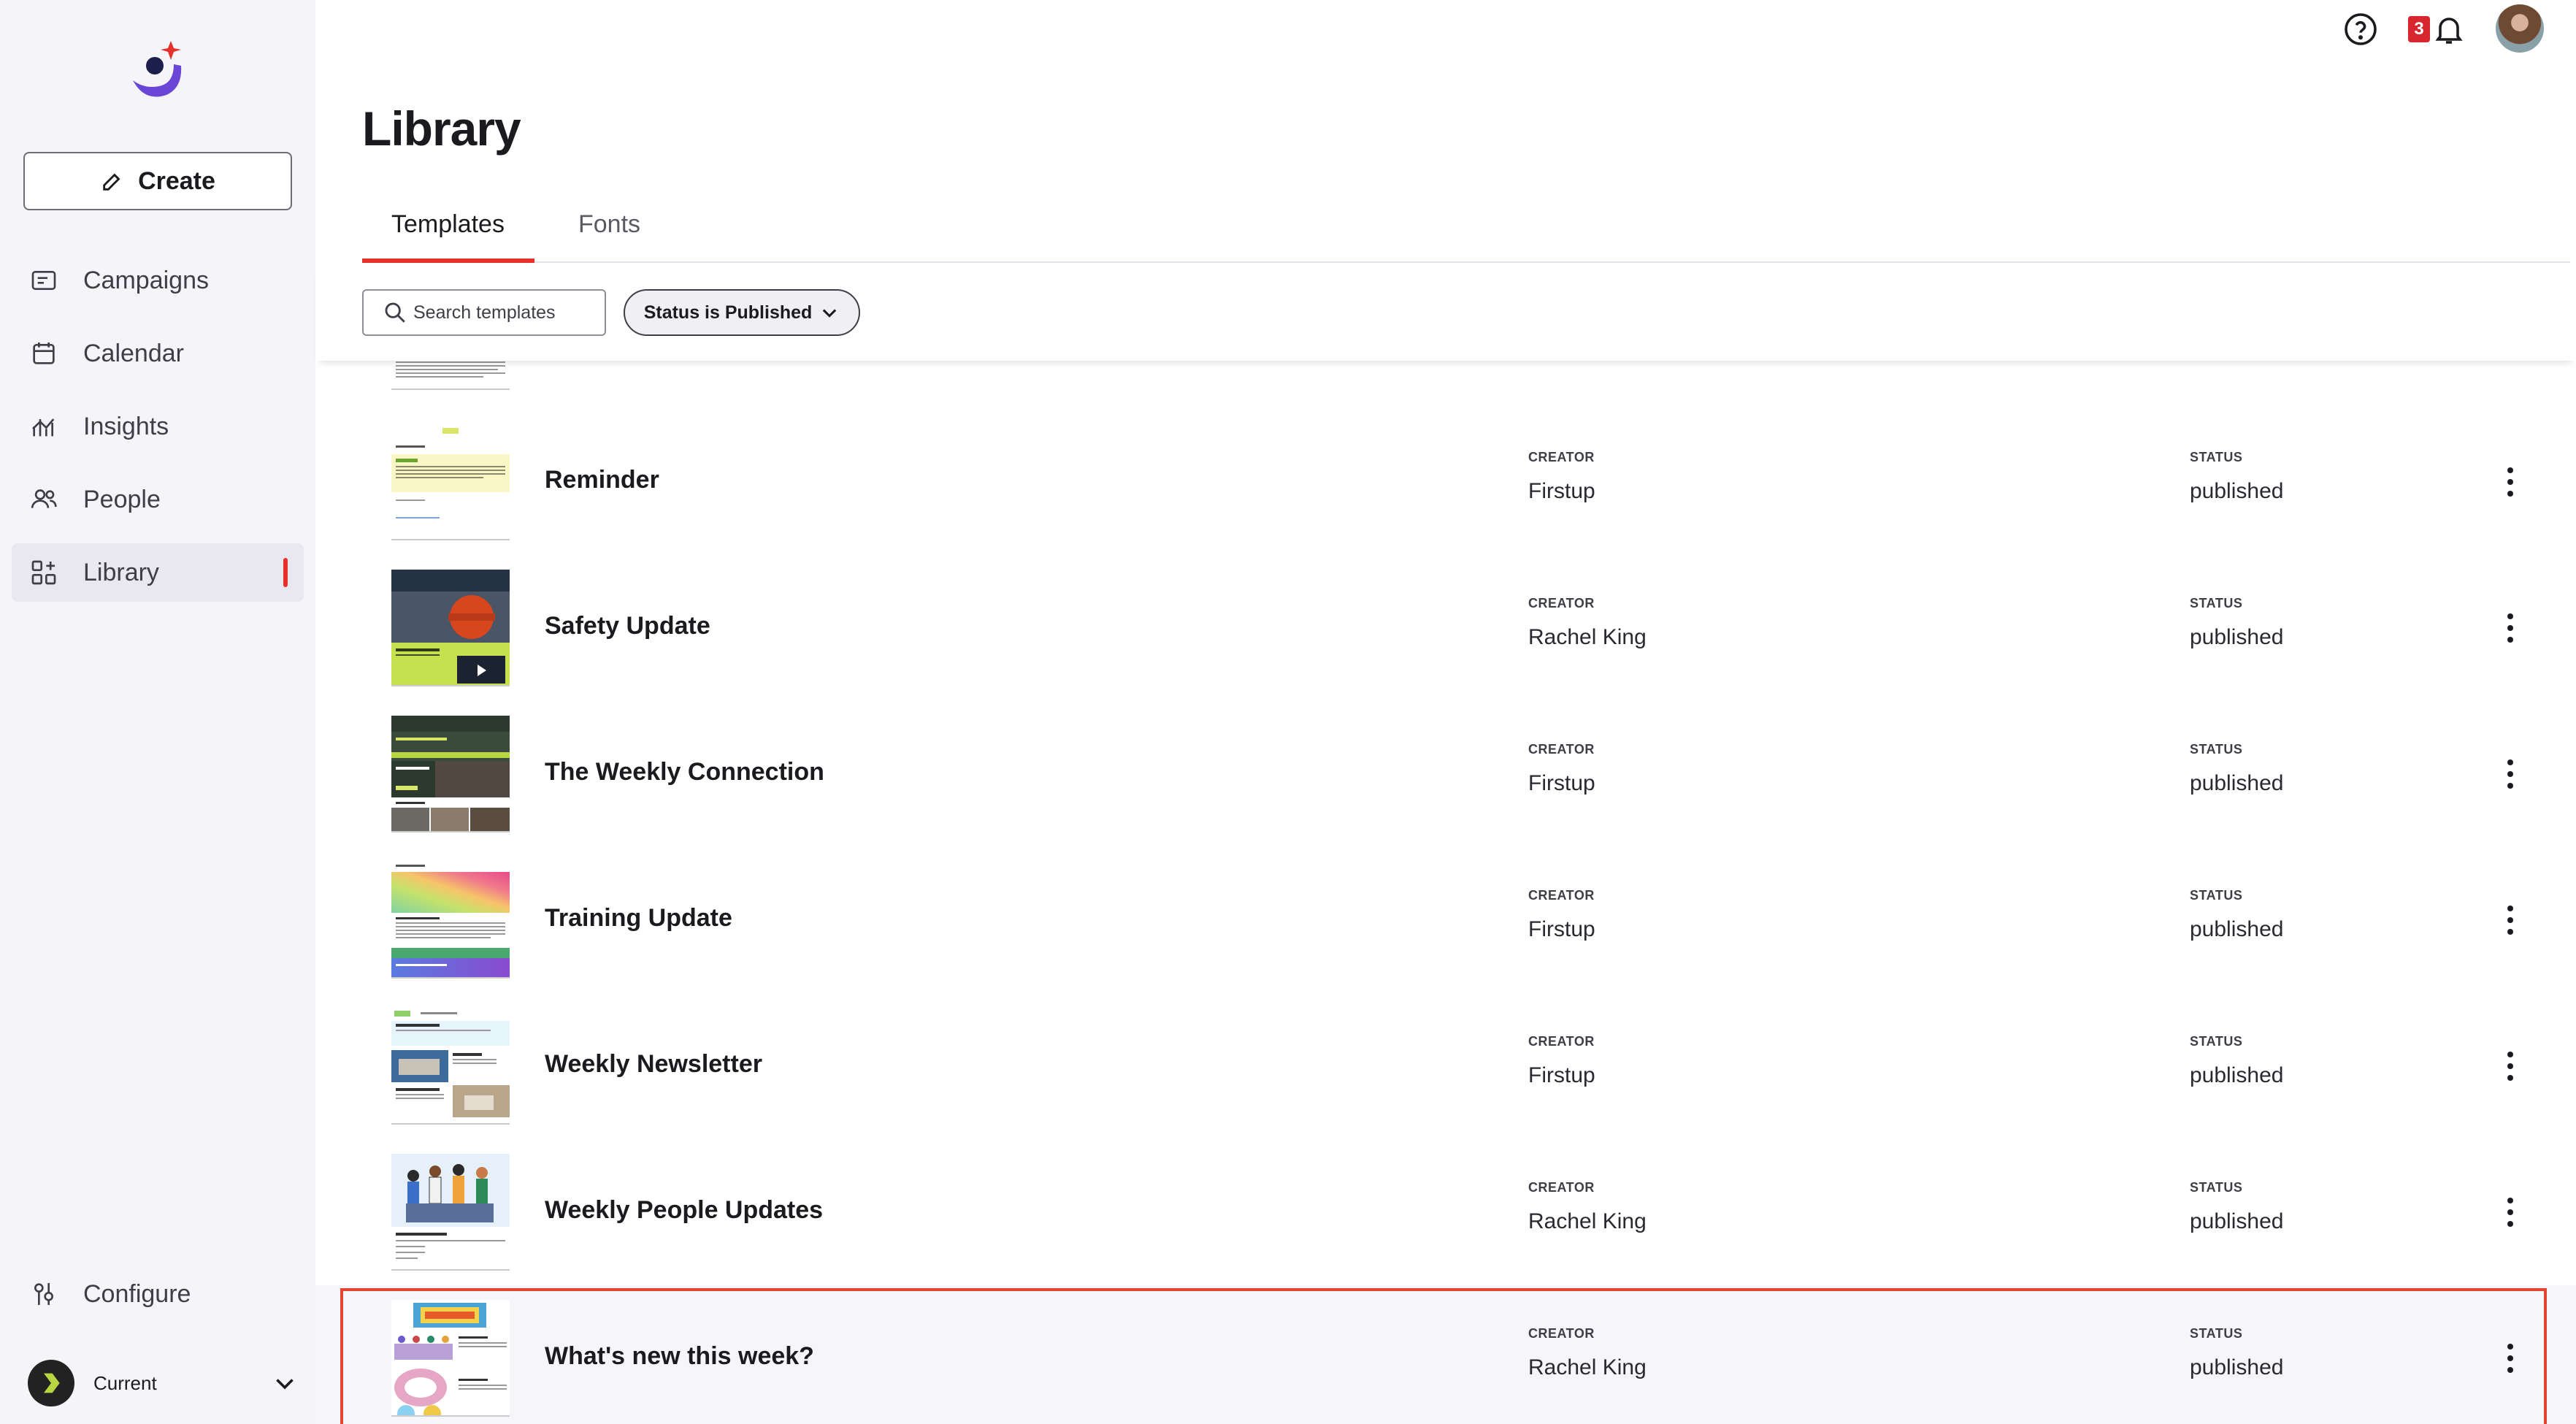  What do you see at coordinates (684, 772) in the screenshot?
I see `template-title: The Weekly Connection` at bounding box center [684, 772].